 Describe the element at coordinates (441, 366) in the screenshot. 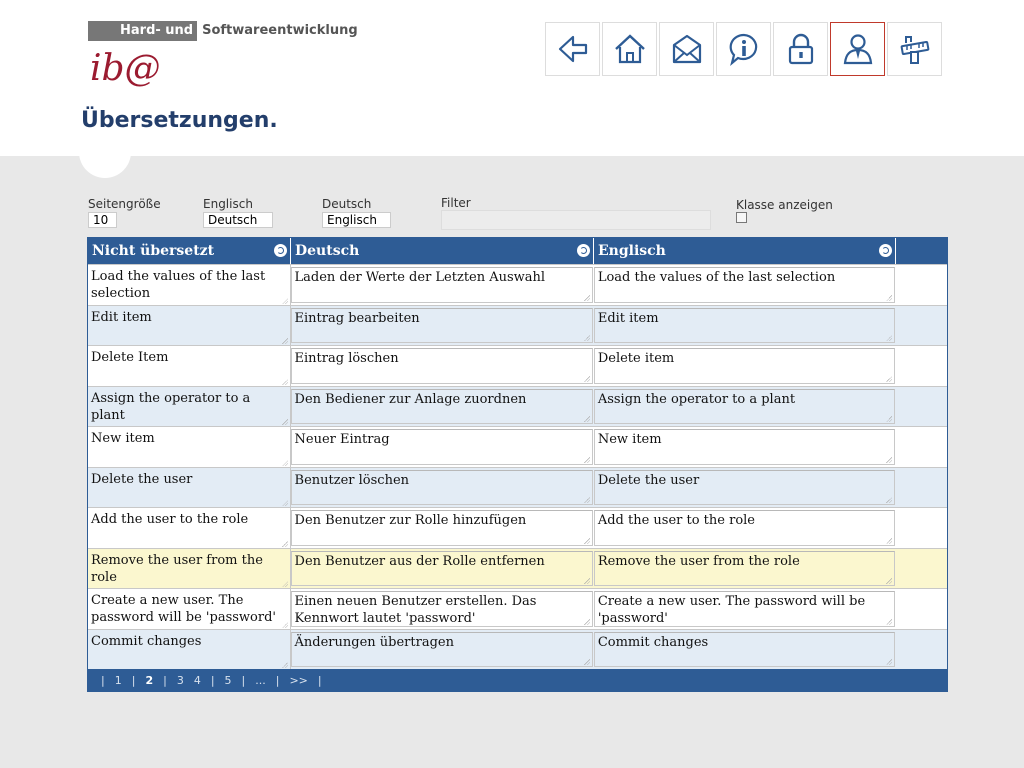

I see `cell-german: Eintrag löschen` at that location.